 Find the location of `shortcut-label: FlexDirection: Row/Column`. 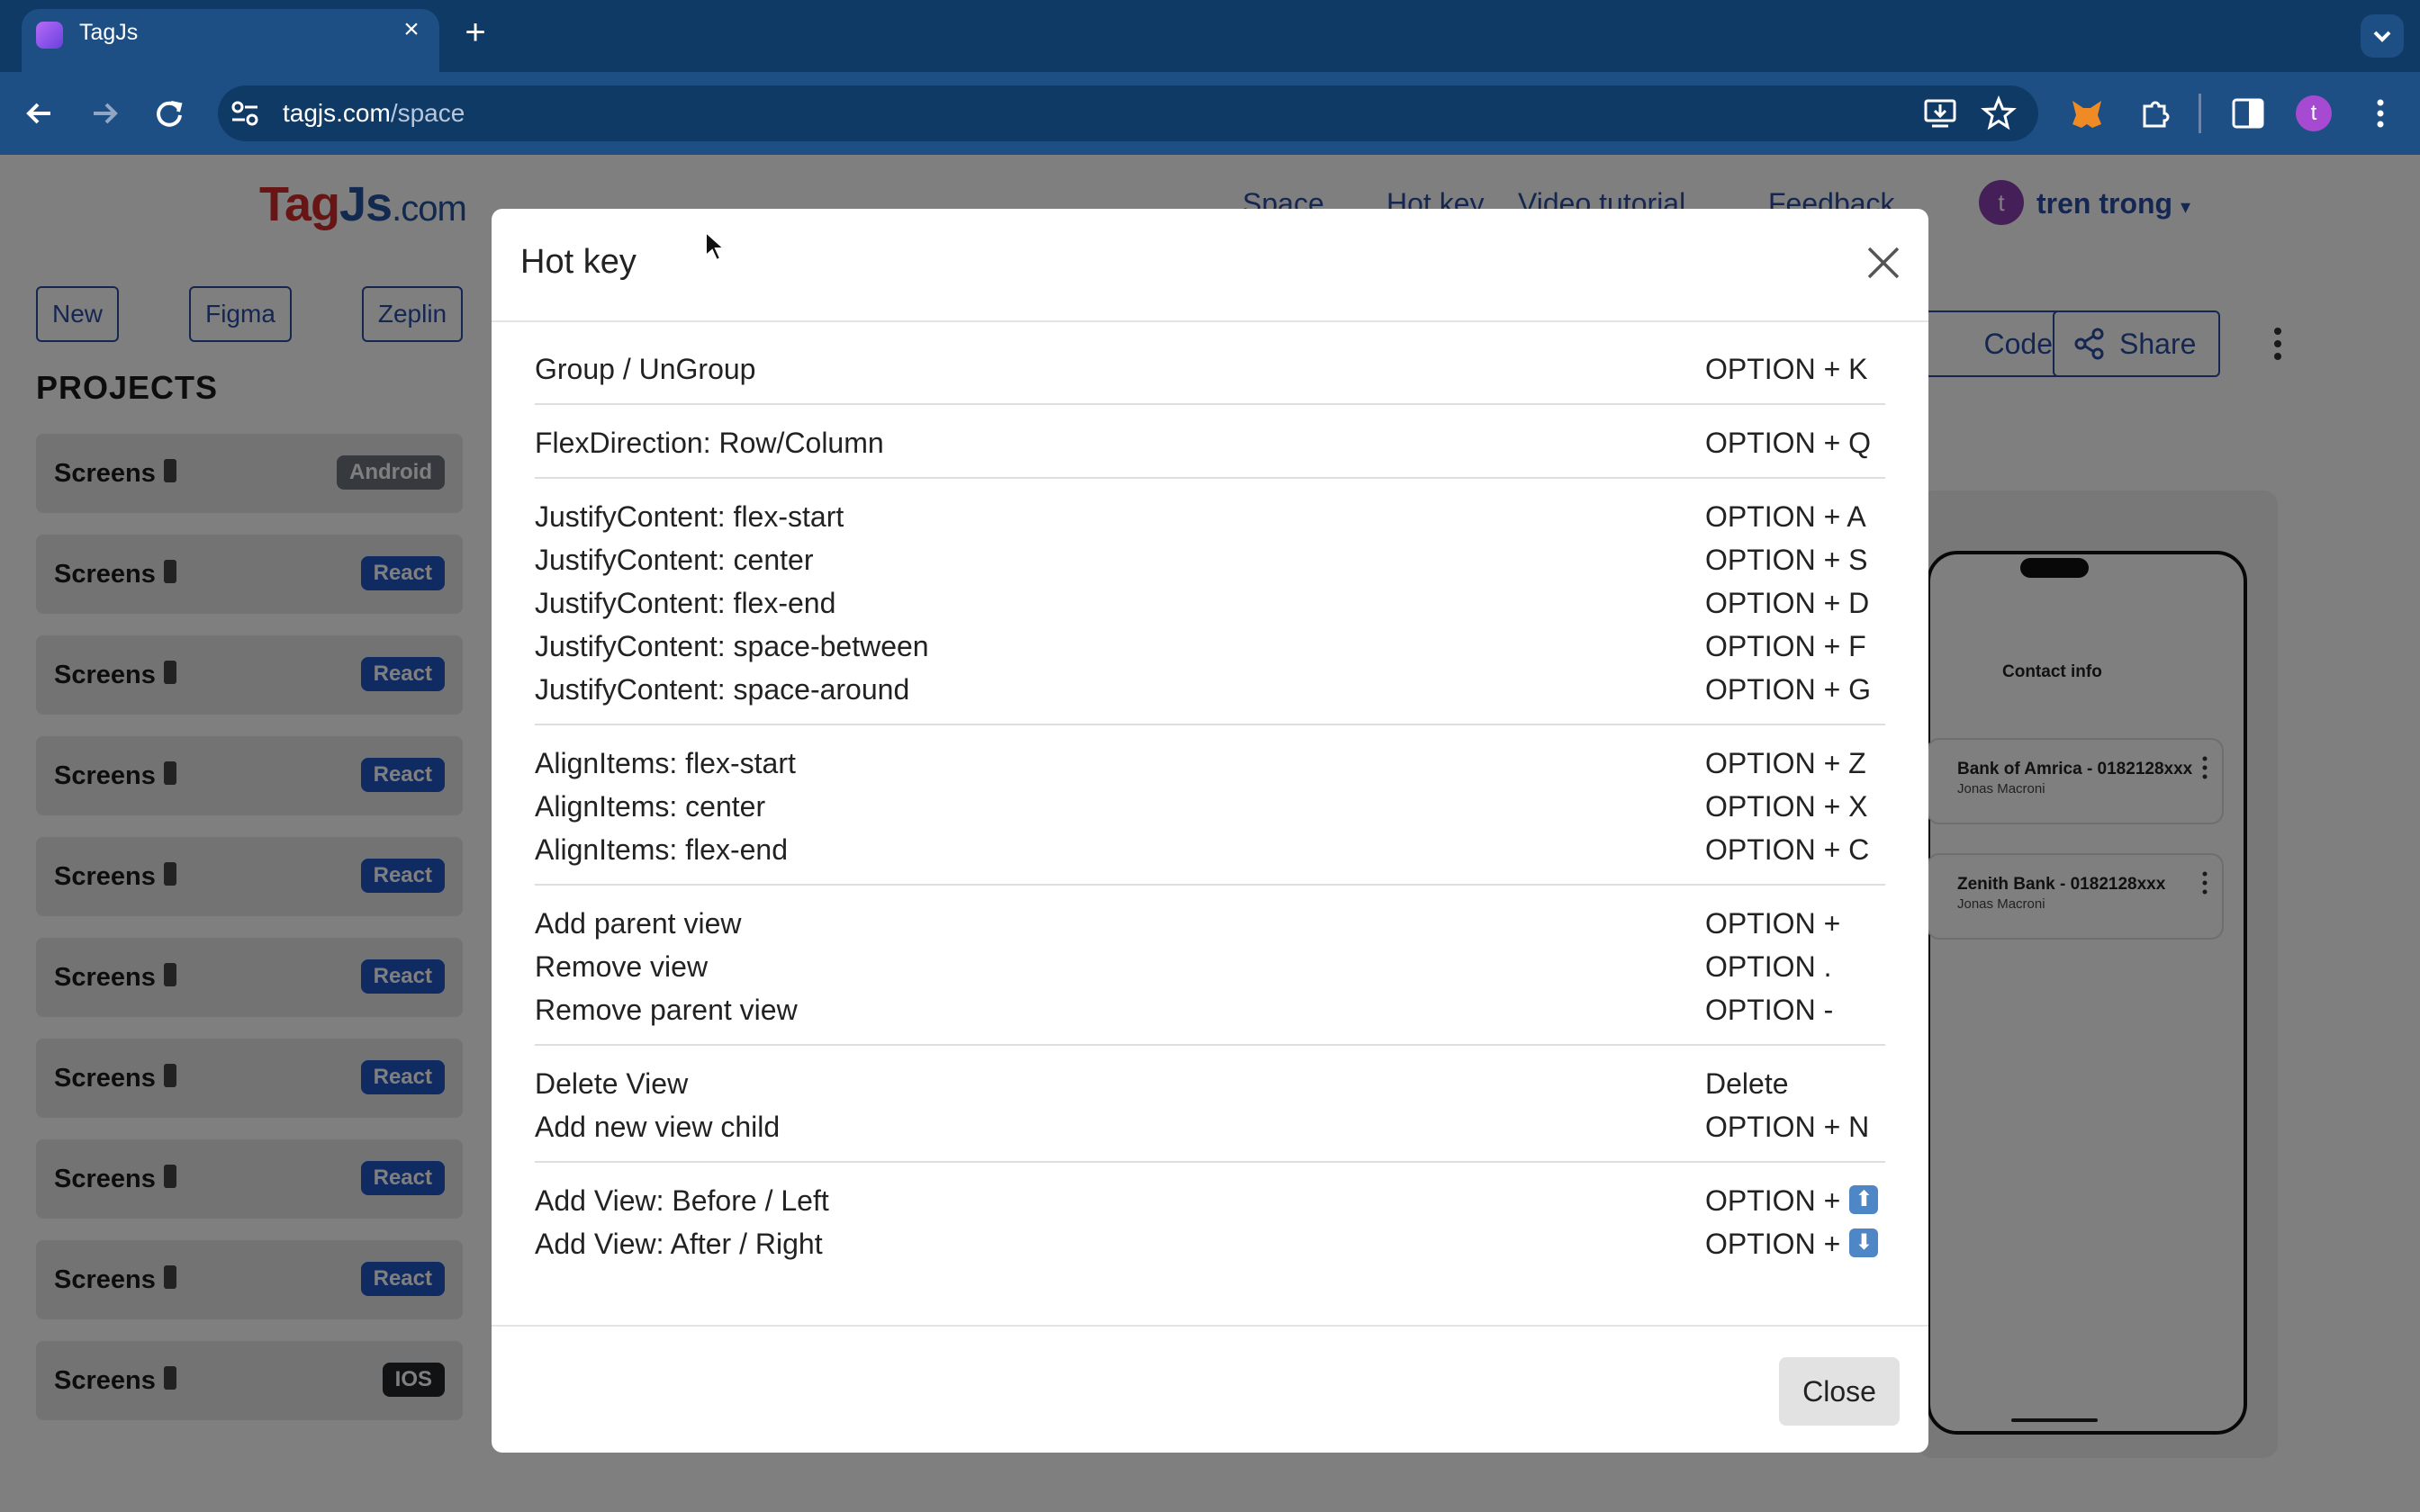

shortcut-label: FlexDirection: Row/Column is located at coordinates (709, 443).